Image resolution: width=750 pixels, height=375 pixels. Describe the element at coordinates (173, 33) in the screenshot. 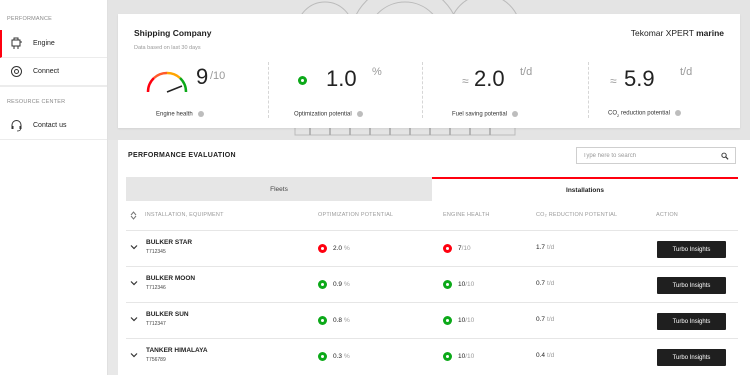

I see `company-name: Shipping Company` at that location.